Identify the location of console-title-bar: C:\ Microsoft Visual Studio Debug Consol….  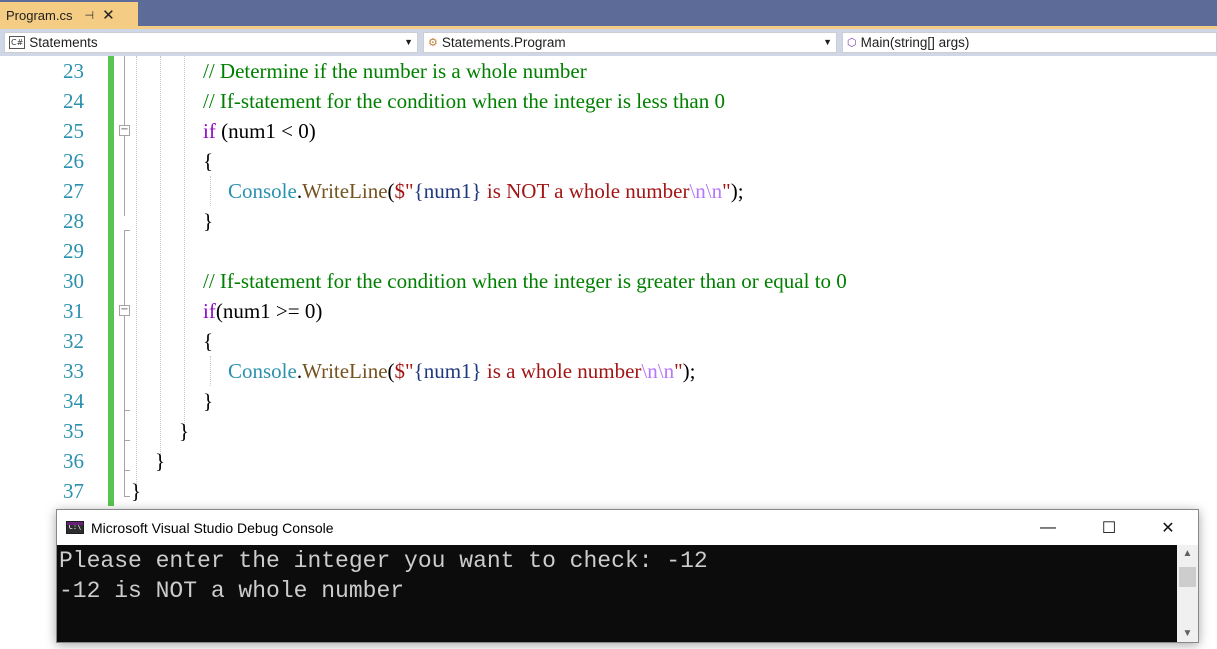
(627, 527).